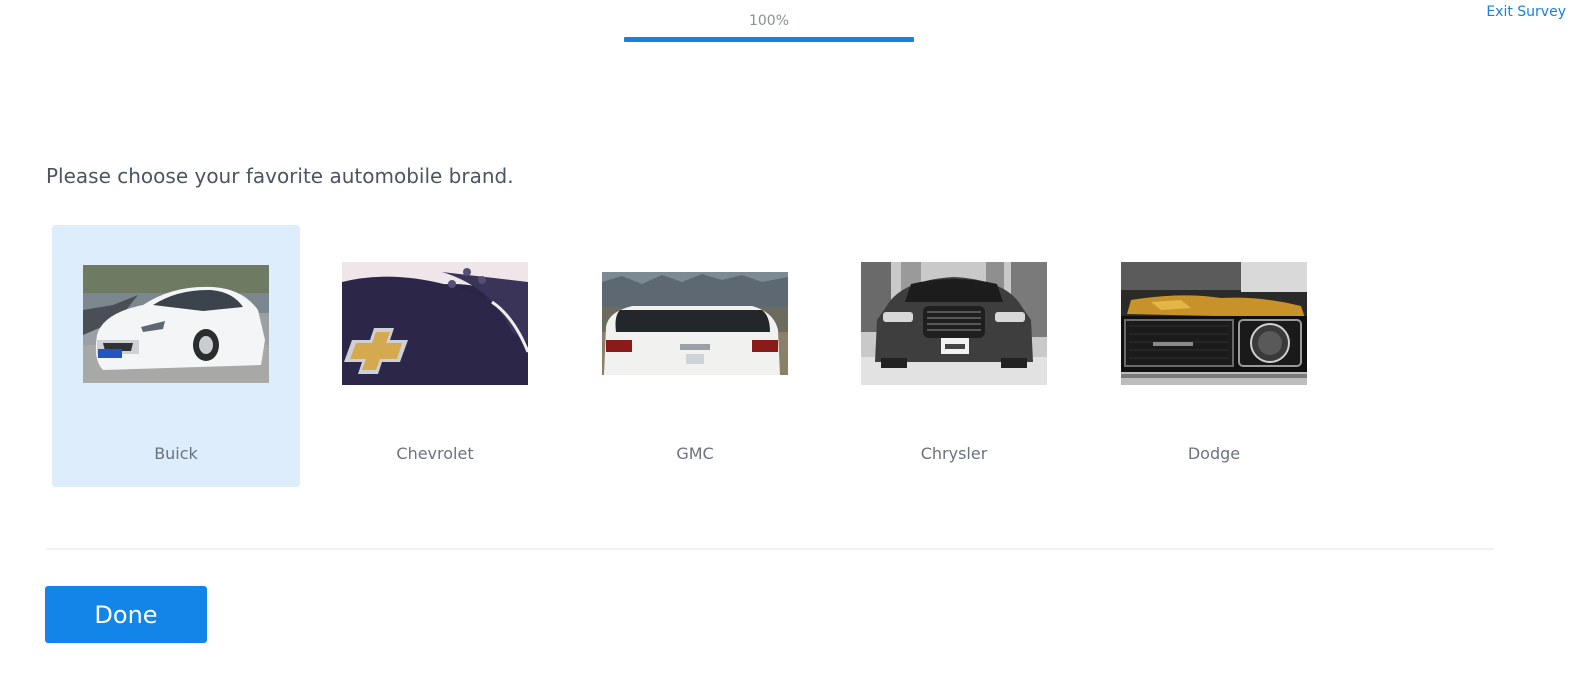  Describe the element at coordinates (176, 453) in the screenshot. I see `choice-label: Buick` at that location.